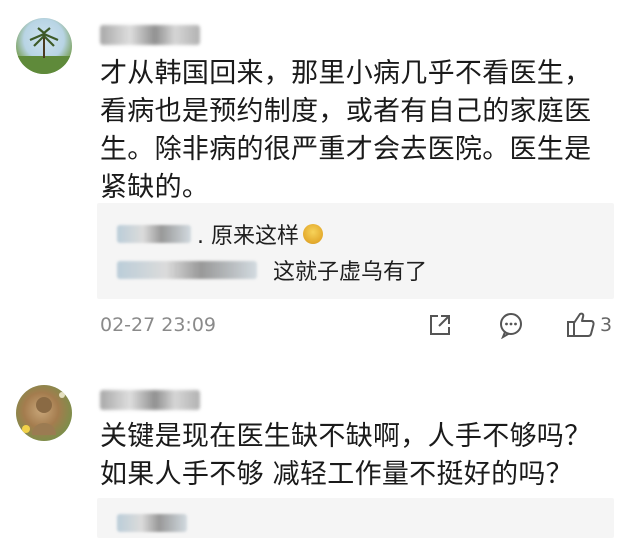  I want to click on reply-box, so click(355, 518).